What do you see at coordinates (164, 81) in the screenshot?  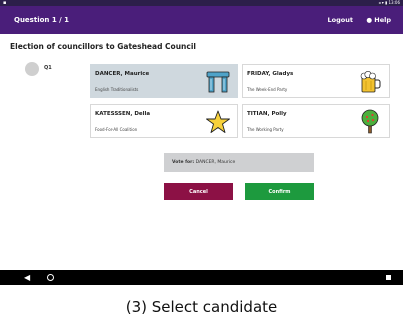 I see `candidate-card-dancer: DANCER, Maurice English Traditionalists` at bounding box center [164, 81].